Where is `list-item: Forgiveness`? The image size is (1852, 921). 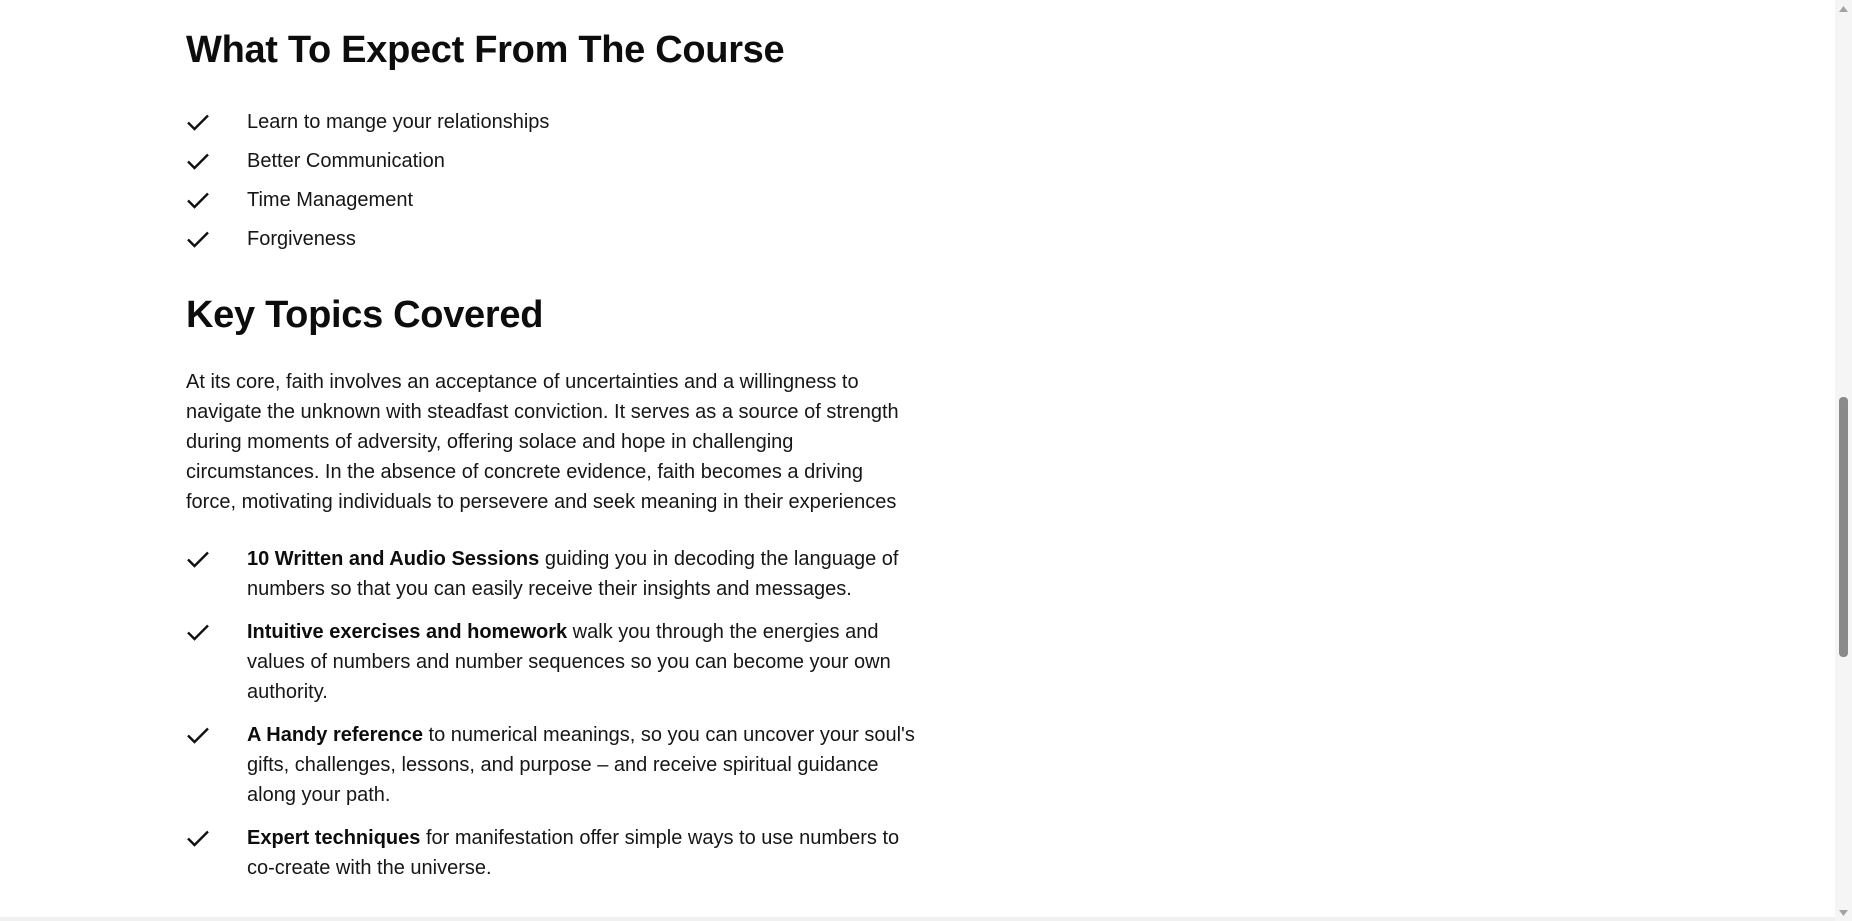 list-item: Forgiveness is located at coordinates (367, 238).